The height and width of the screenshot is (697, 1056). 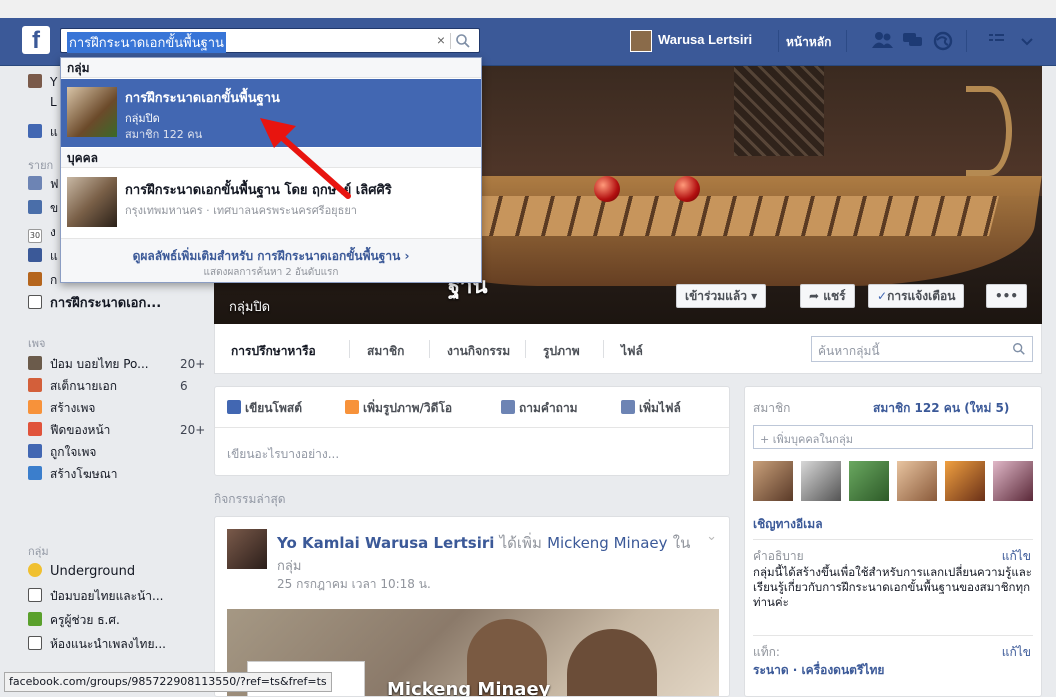 What do you see at coordinates (270, 40) in the screenshot?
I see `search-input: การฝึกระนาดเอกขั้นพื้นฐาน ×` at bounding box center [270, 40].